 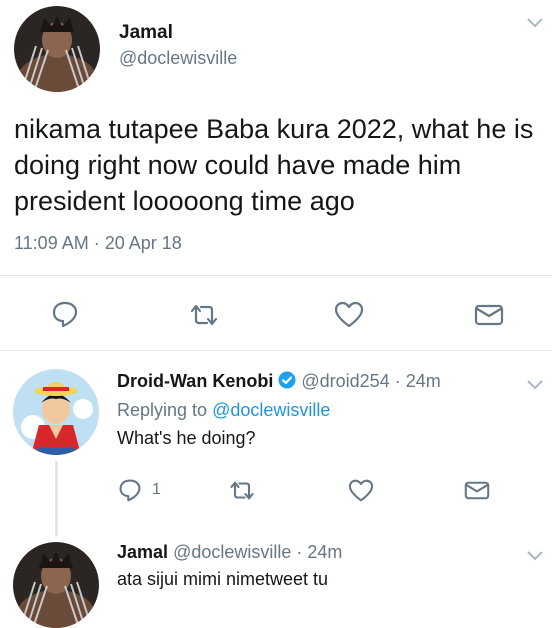 What do you see at coordinates (195, 381) in the screenshot?
I see `reply-author-name: Droid-Wan Kenobi` at bounding box center [195, 381].